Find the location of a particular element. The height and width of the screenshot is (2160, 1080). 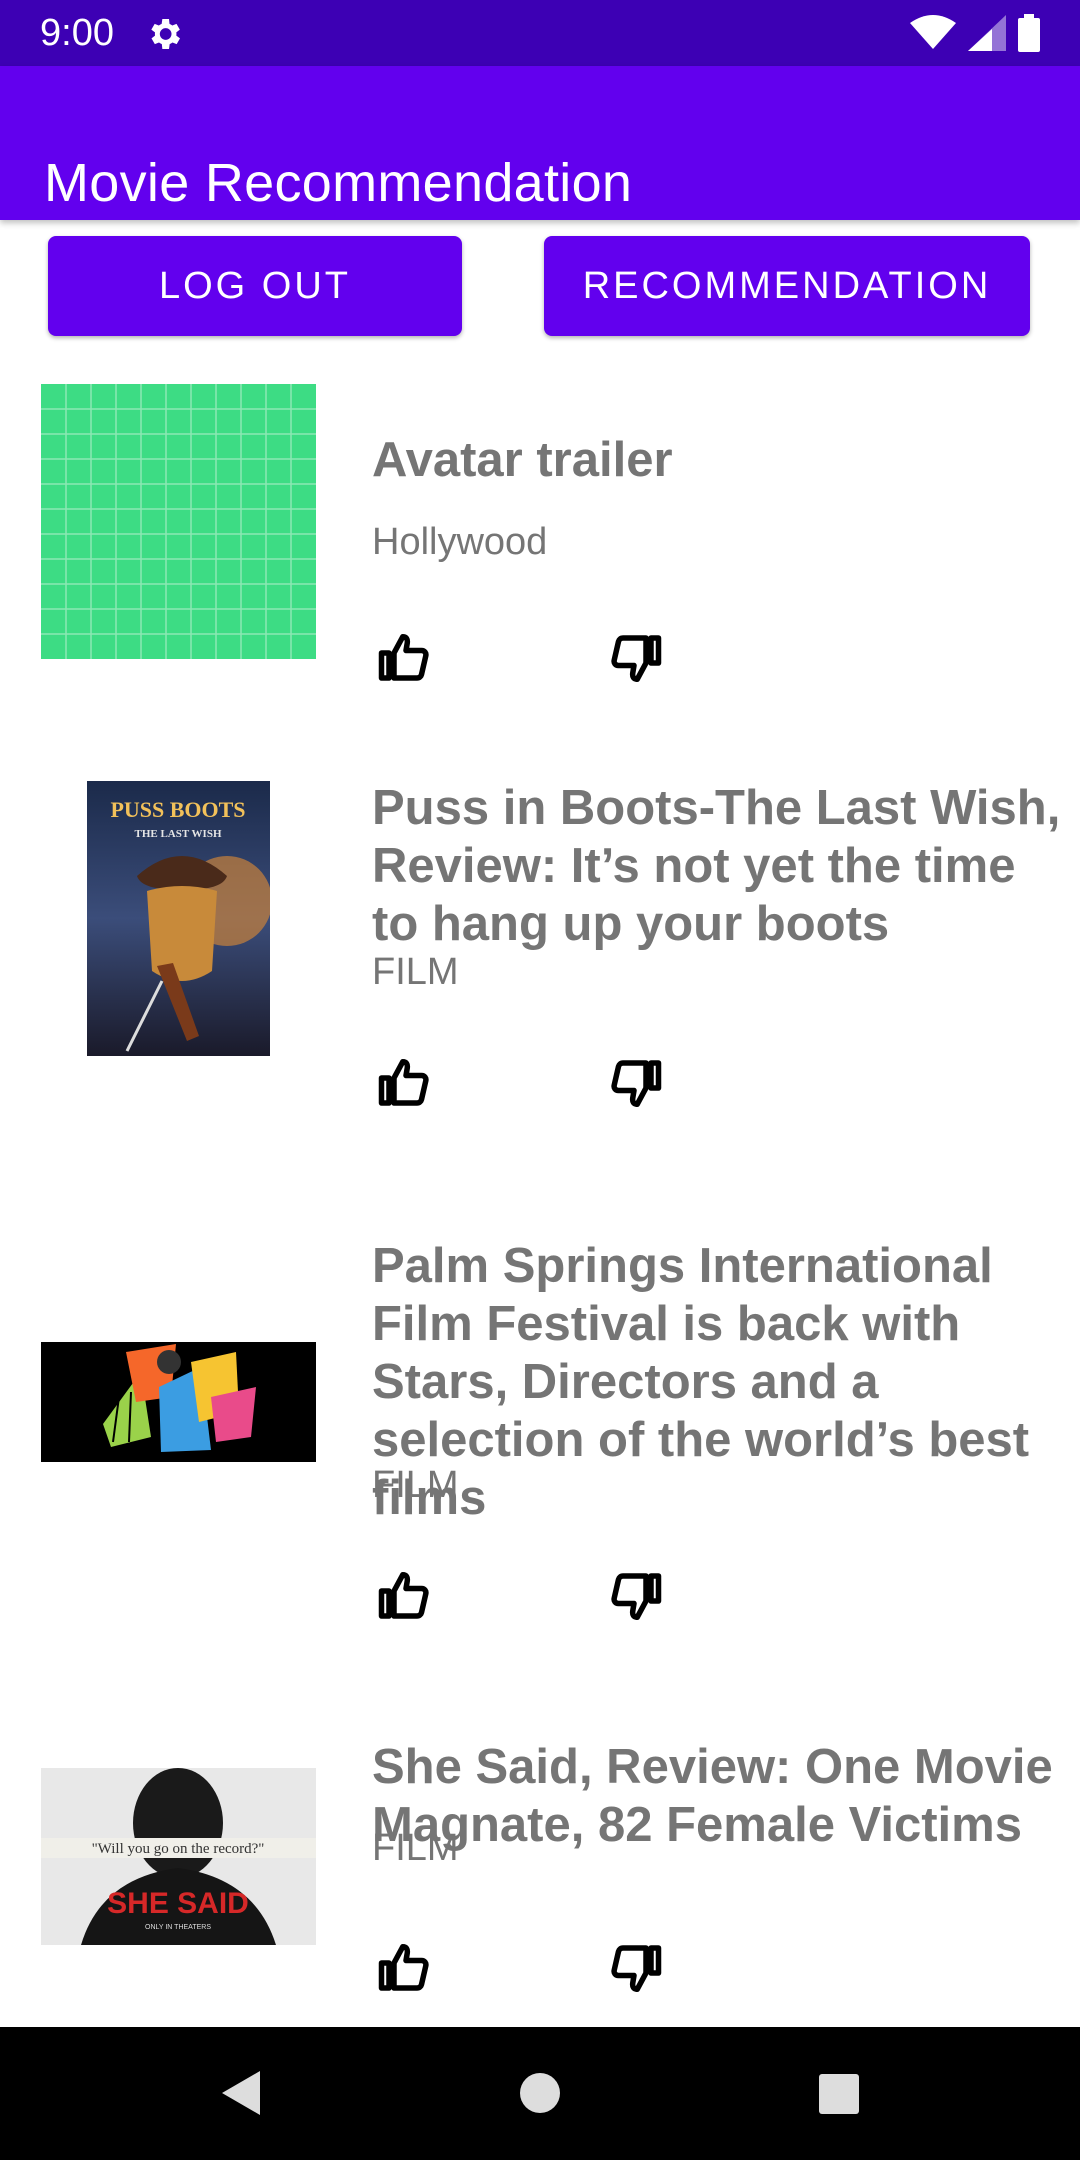

navigation-bar is located at coordinates (540, 2093).